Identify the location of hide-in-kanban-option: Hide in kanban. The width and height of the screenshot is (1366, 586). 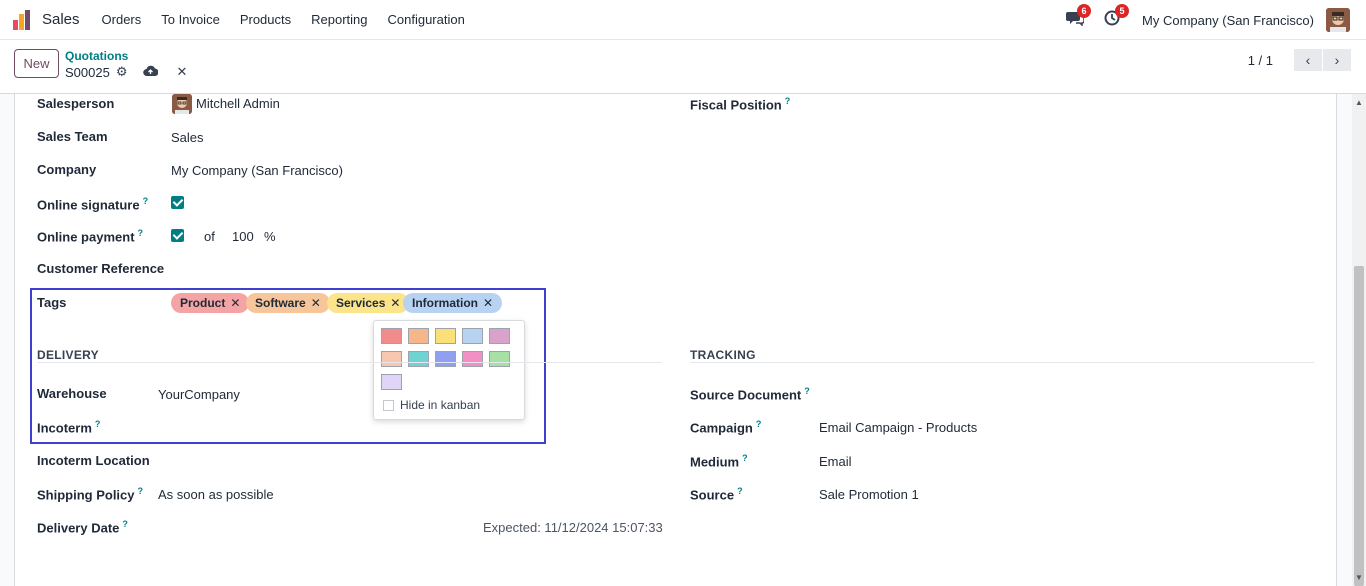
(431, 405).